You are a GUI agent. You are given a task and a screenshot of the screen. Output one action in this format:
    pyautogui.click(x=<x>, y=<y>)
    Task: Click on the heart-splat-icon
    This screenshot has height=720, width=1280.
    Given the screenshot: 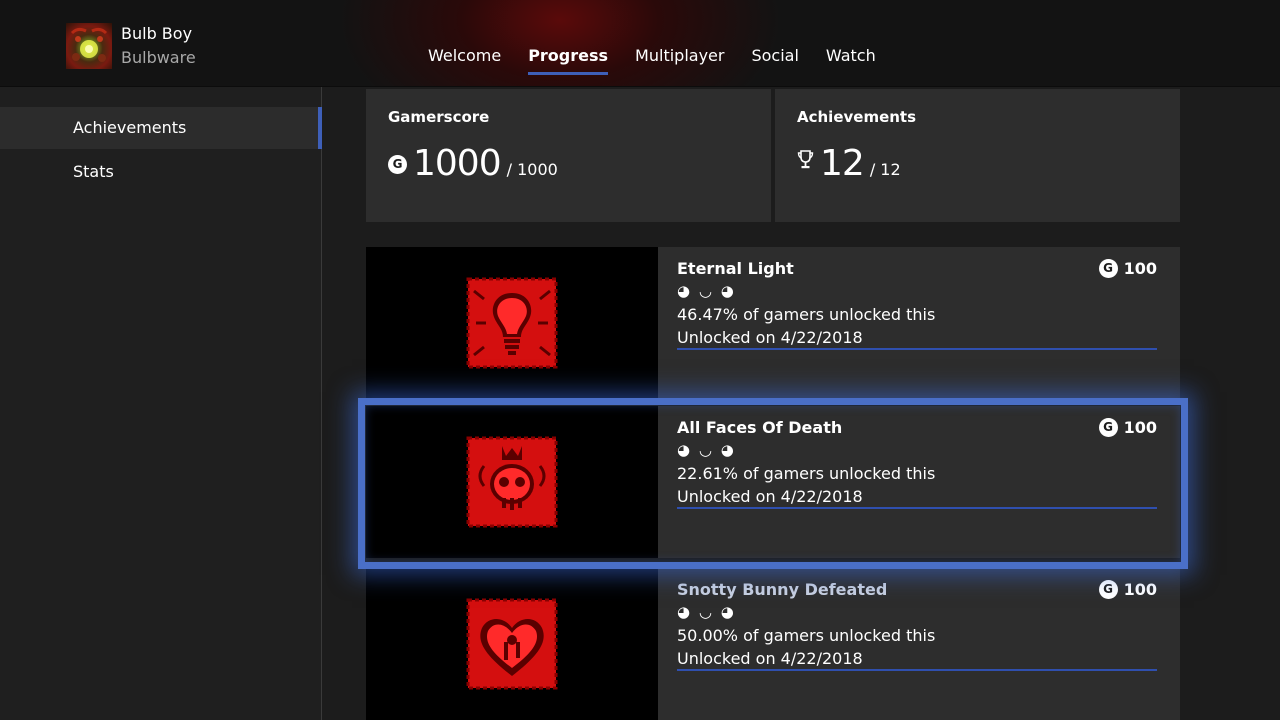 What is the action you would take?
    pyautogui.click(x=512, y=644)
    